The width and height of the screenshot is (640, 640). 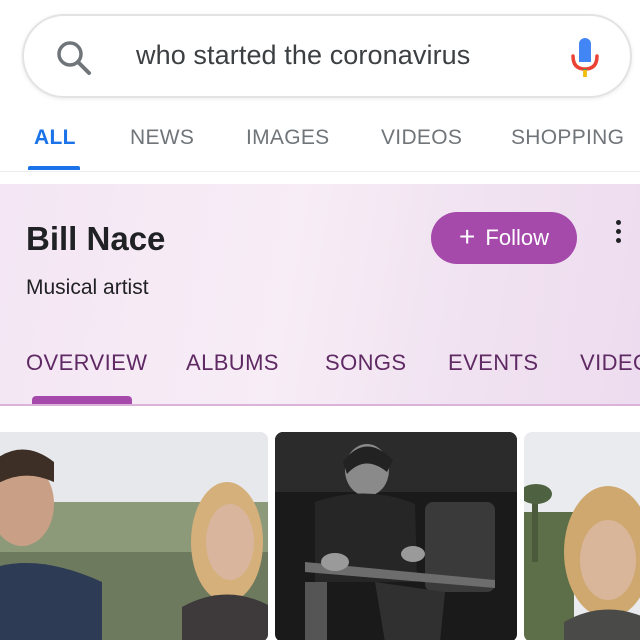 What do you see at coordinates (303, 55) in the screenshot?
I see `search-query-text: who started the coronavirus` at bounding box center [303, 55].